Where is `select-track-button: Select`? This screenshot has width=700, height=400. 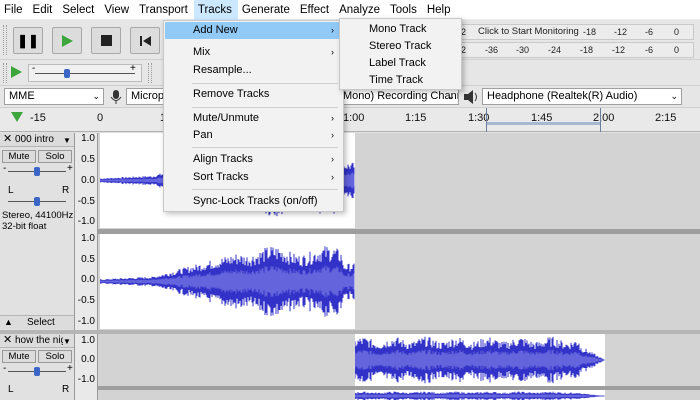
select-track-button: Select is located at coordinates (41, 322).